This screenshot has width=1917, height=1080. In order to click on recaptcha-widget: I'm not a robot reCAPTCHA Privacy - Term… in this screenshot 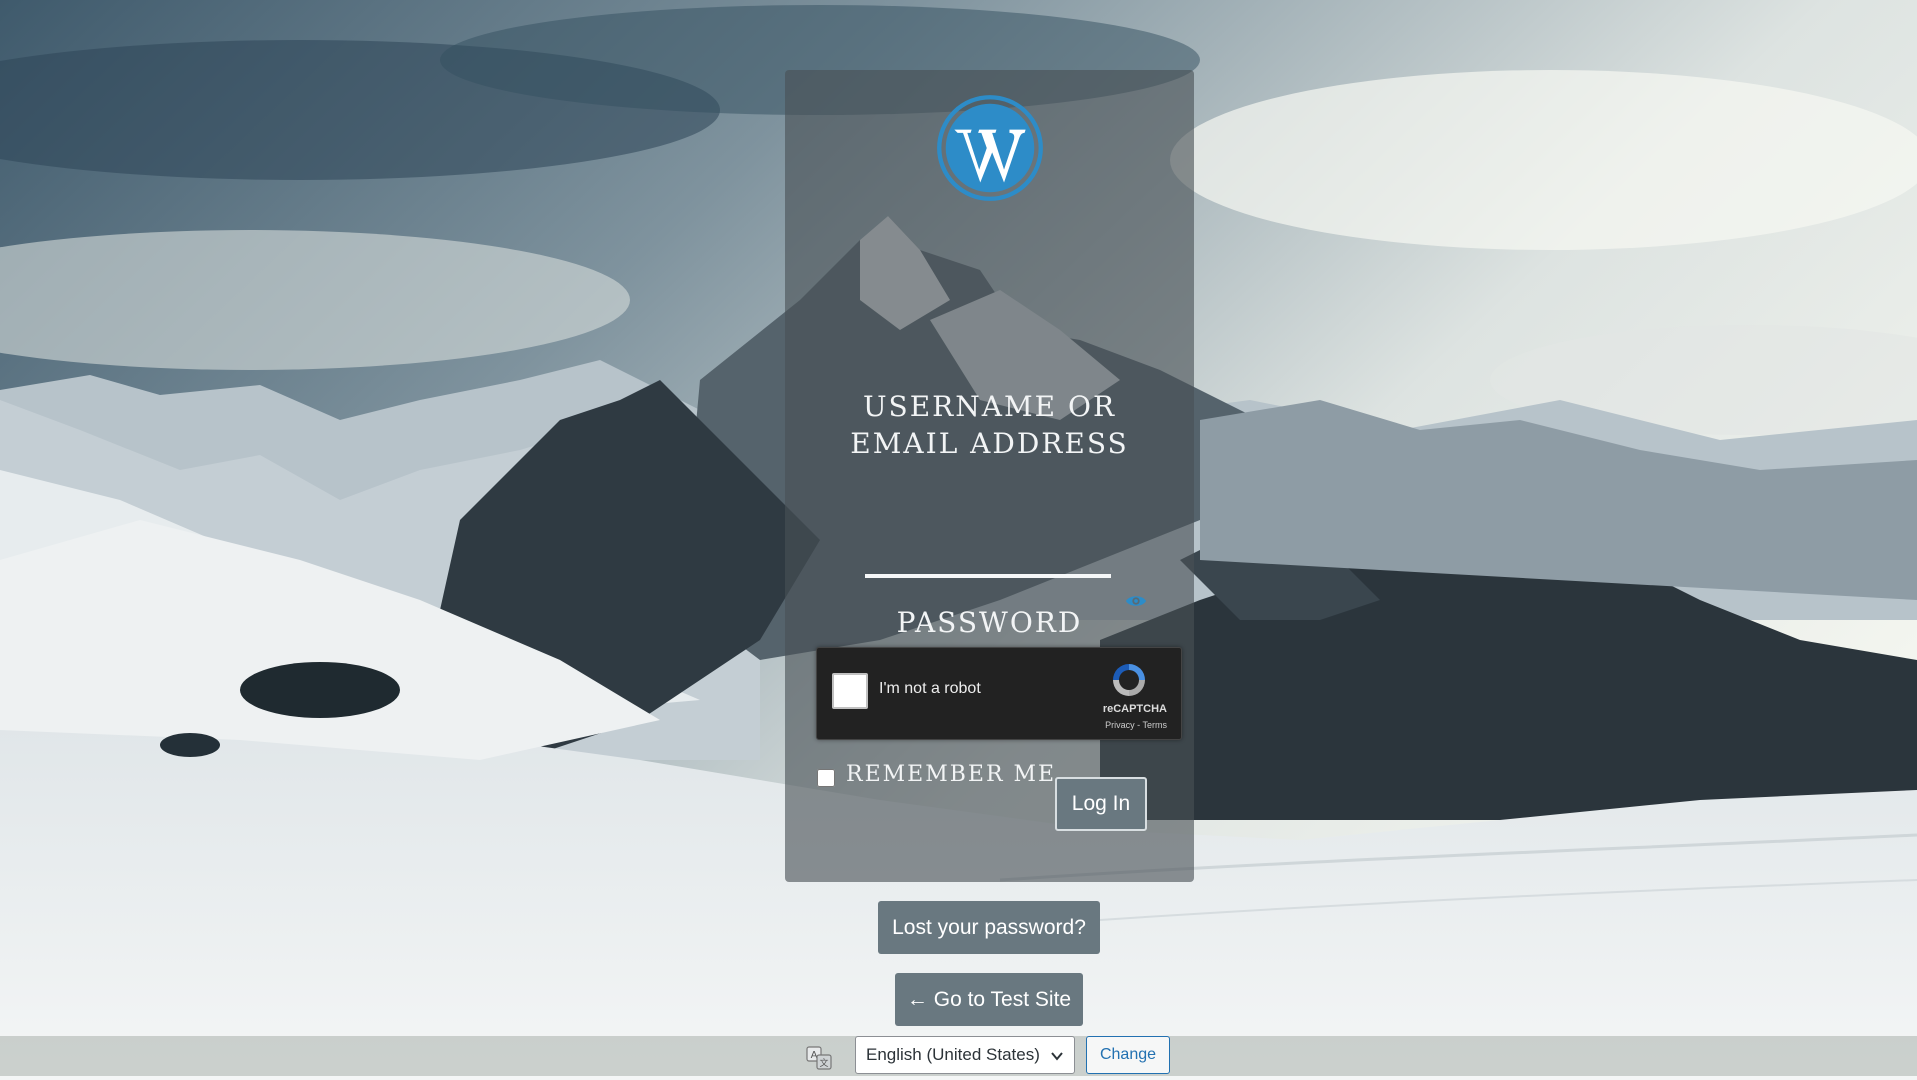, I will do `click(999, 693)`.